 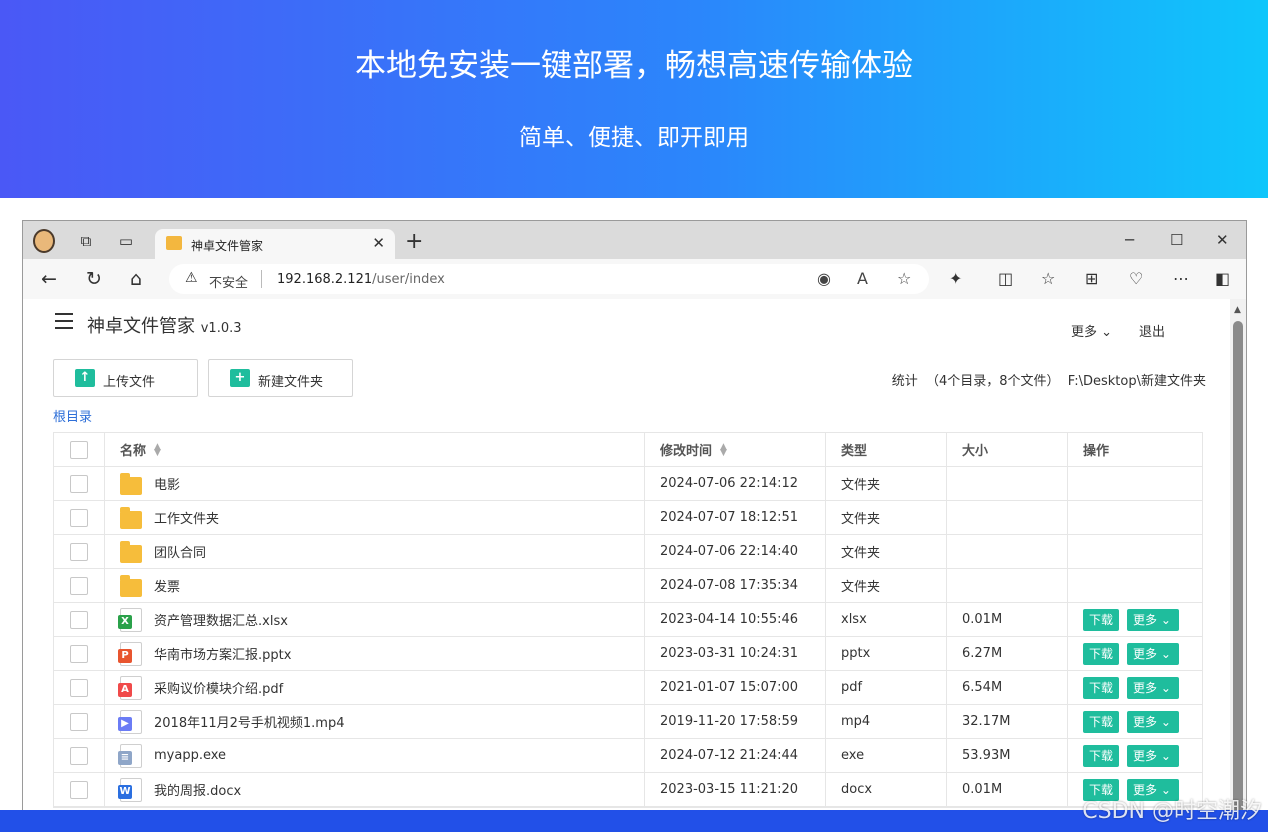 What do you see at coordinates (549, 279) in the screenshot?
I see `url-field: ⚠ 不安全 192.168.2.121/user/index ◉ A ☆` at bounding box center [549, 279].